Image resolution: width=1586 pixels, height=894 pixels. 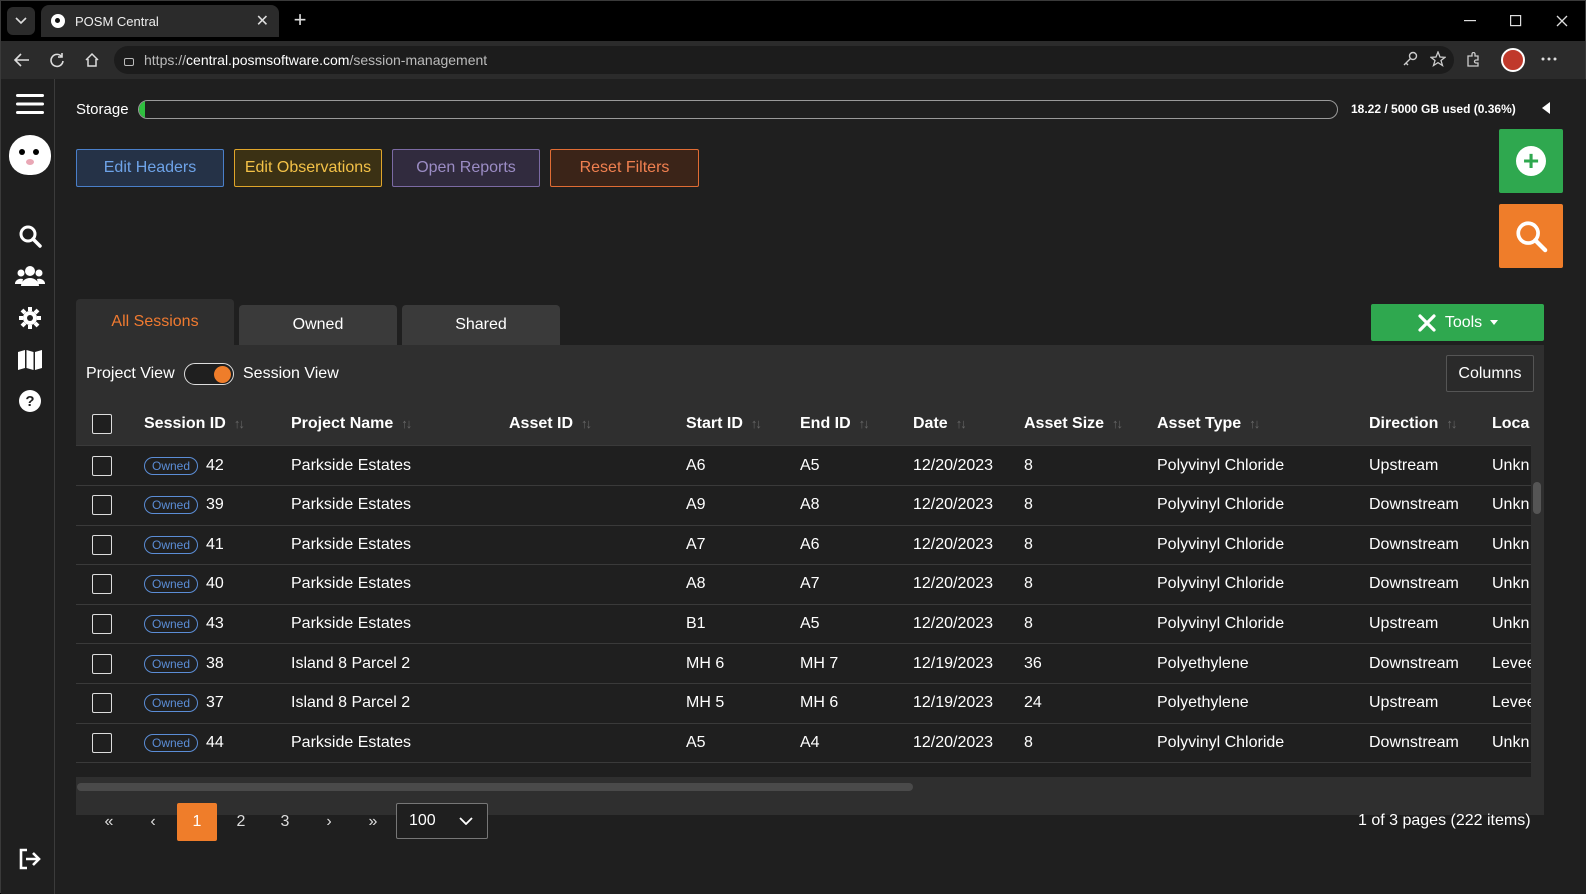 I want to click on browser-tab: POSM Central ✕, so click(x=160, y=21).